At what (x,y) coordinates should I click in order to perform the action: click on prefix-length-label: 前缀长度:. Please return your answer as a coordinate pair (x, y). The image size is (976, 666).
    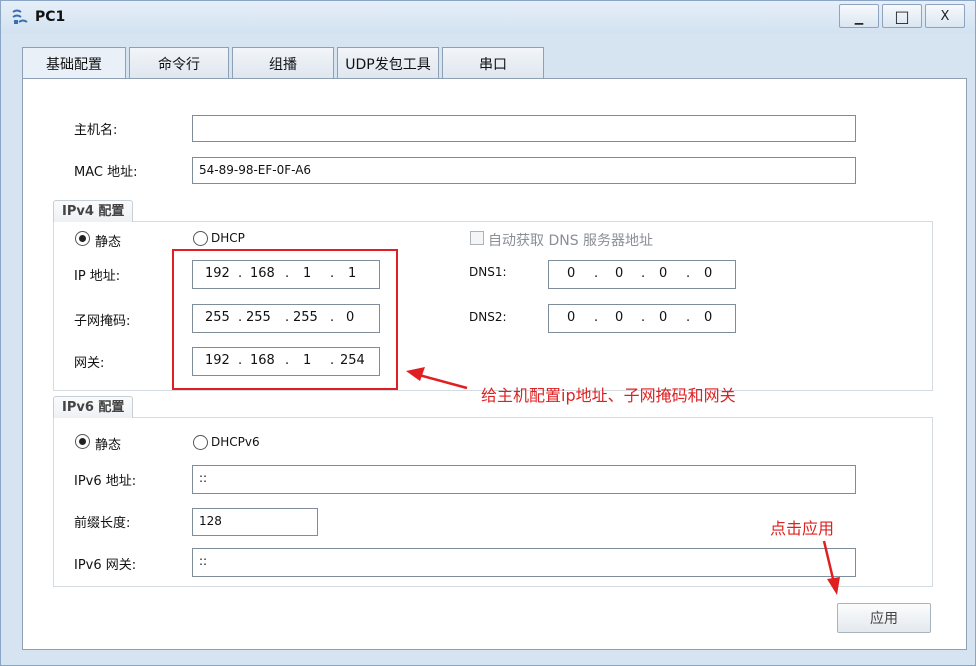
    Looking at the image, I should click on (102, 523).